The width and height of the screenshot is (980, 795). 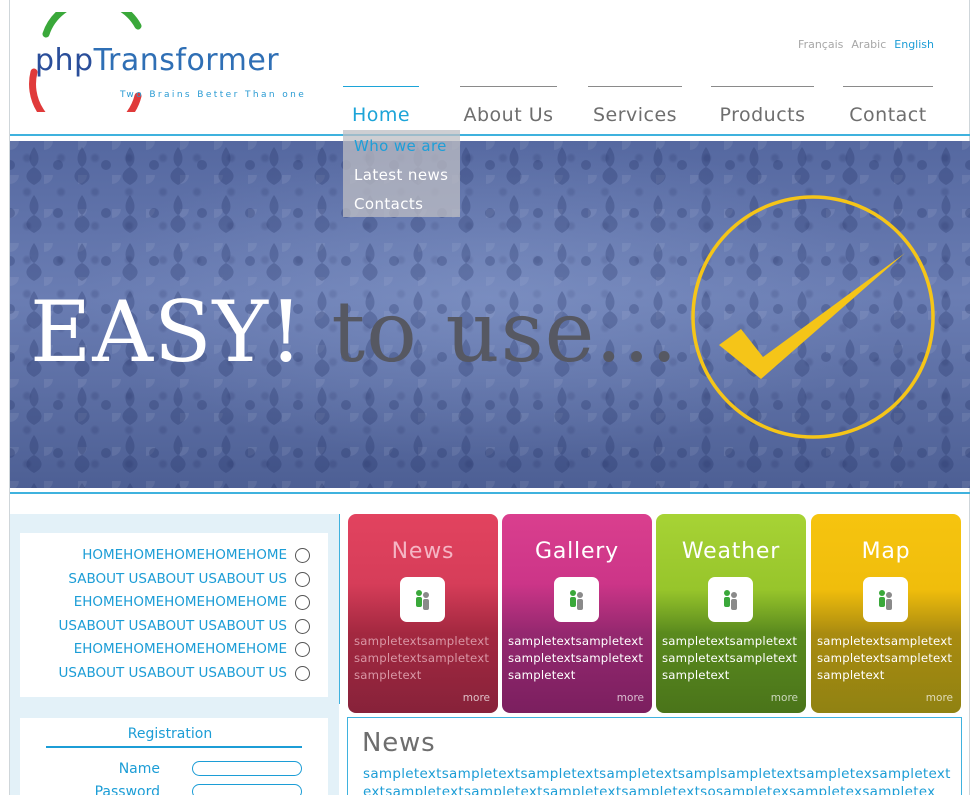 I want to click on sidebar-divider, so click(x=339, y=609).